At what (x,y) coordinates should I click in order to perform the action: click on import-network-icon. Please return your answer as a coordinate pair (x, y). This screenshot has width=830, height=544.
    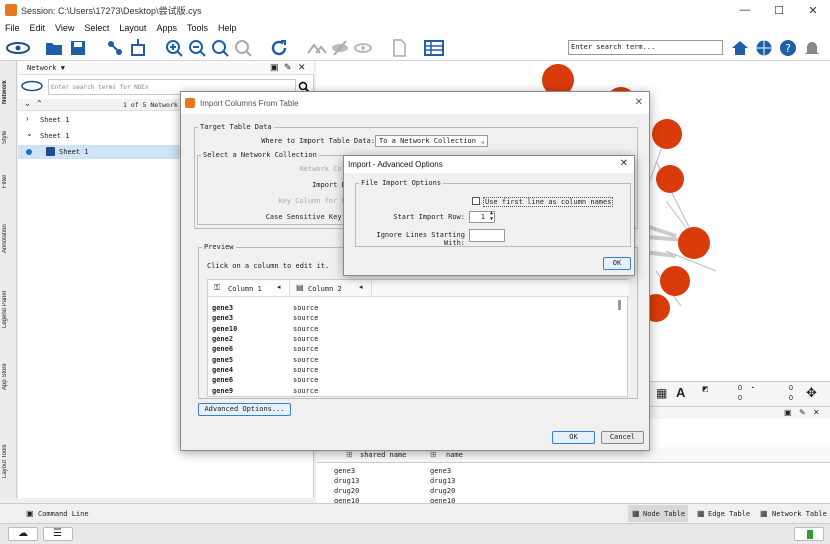
    Looking at the image, I should click on (115, 48).